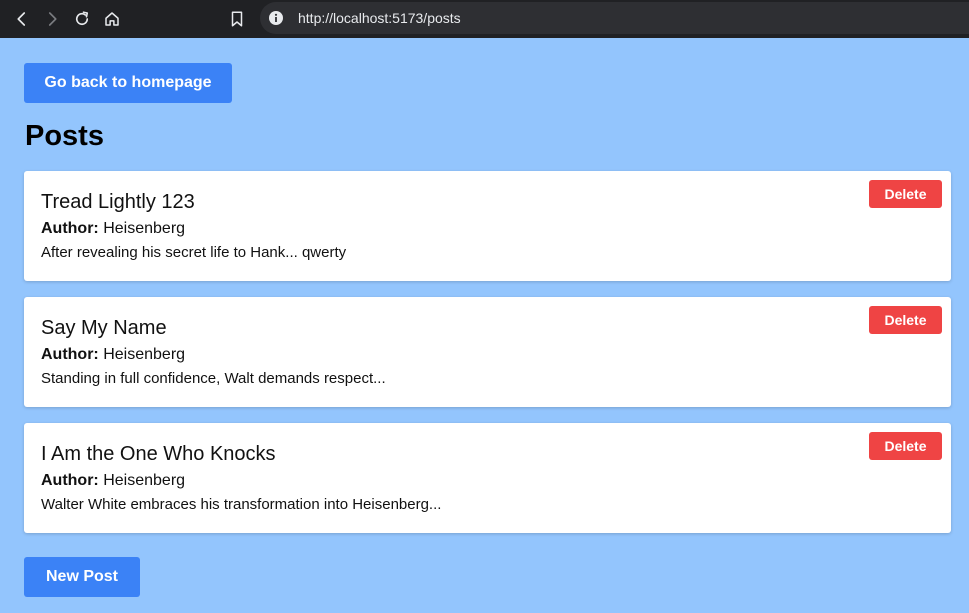 The width and height of the screenshot is (969, 613). Describe the element at coordinates (276, 18) in the screenshot. I see `site-info-icon` at that location.